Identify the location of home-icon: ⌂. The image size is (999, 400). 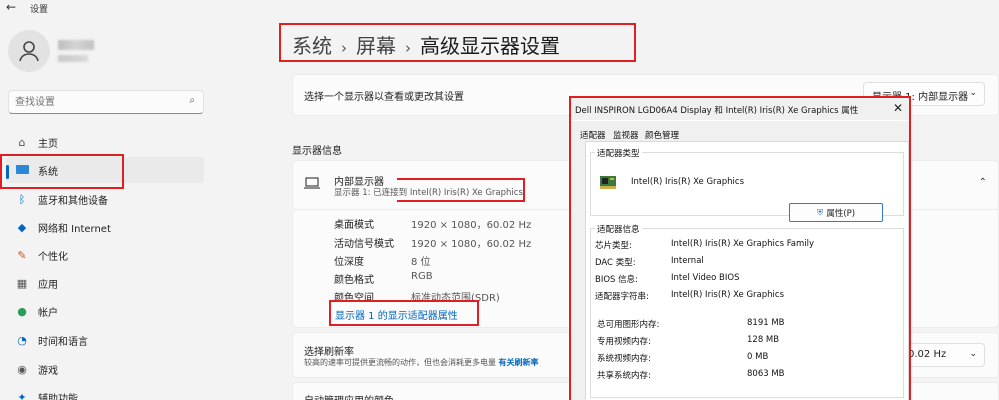
(22, 142).